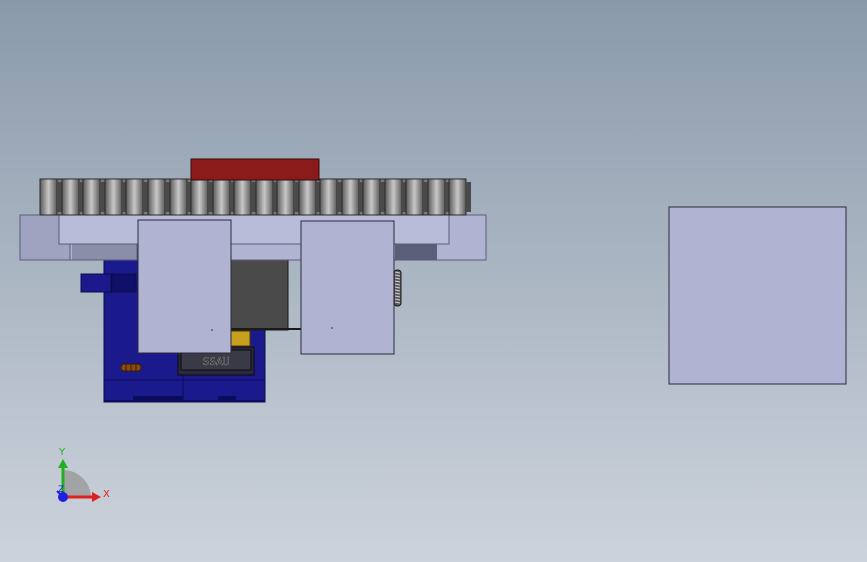 This screenshot has width=867, height=562. I want to click on gear-rack, so click(255, 197).